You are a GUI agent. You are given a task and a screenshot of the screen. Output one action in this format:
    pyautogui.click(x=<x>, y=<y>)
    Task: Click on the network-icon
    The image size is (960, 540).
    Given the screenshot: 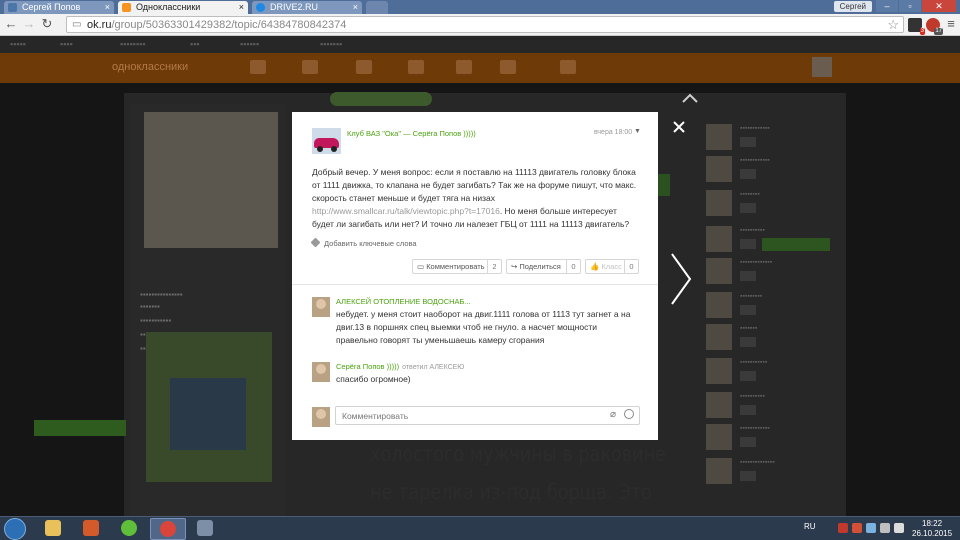 What is the action you would take?
    pyautogui.click(x=871, y=528)
    